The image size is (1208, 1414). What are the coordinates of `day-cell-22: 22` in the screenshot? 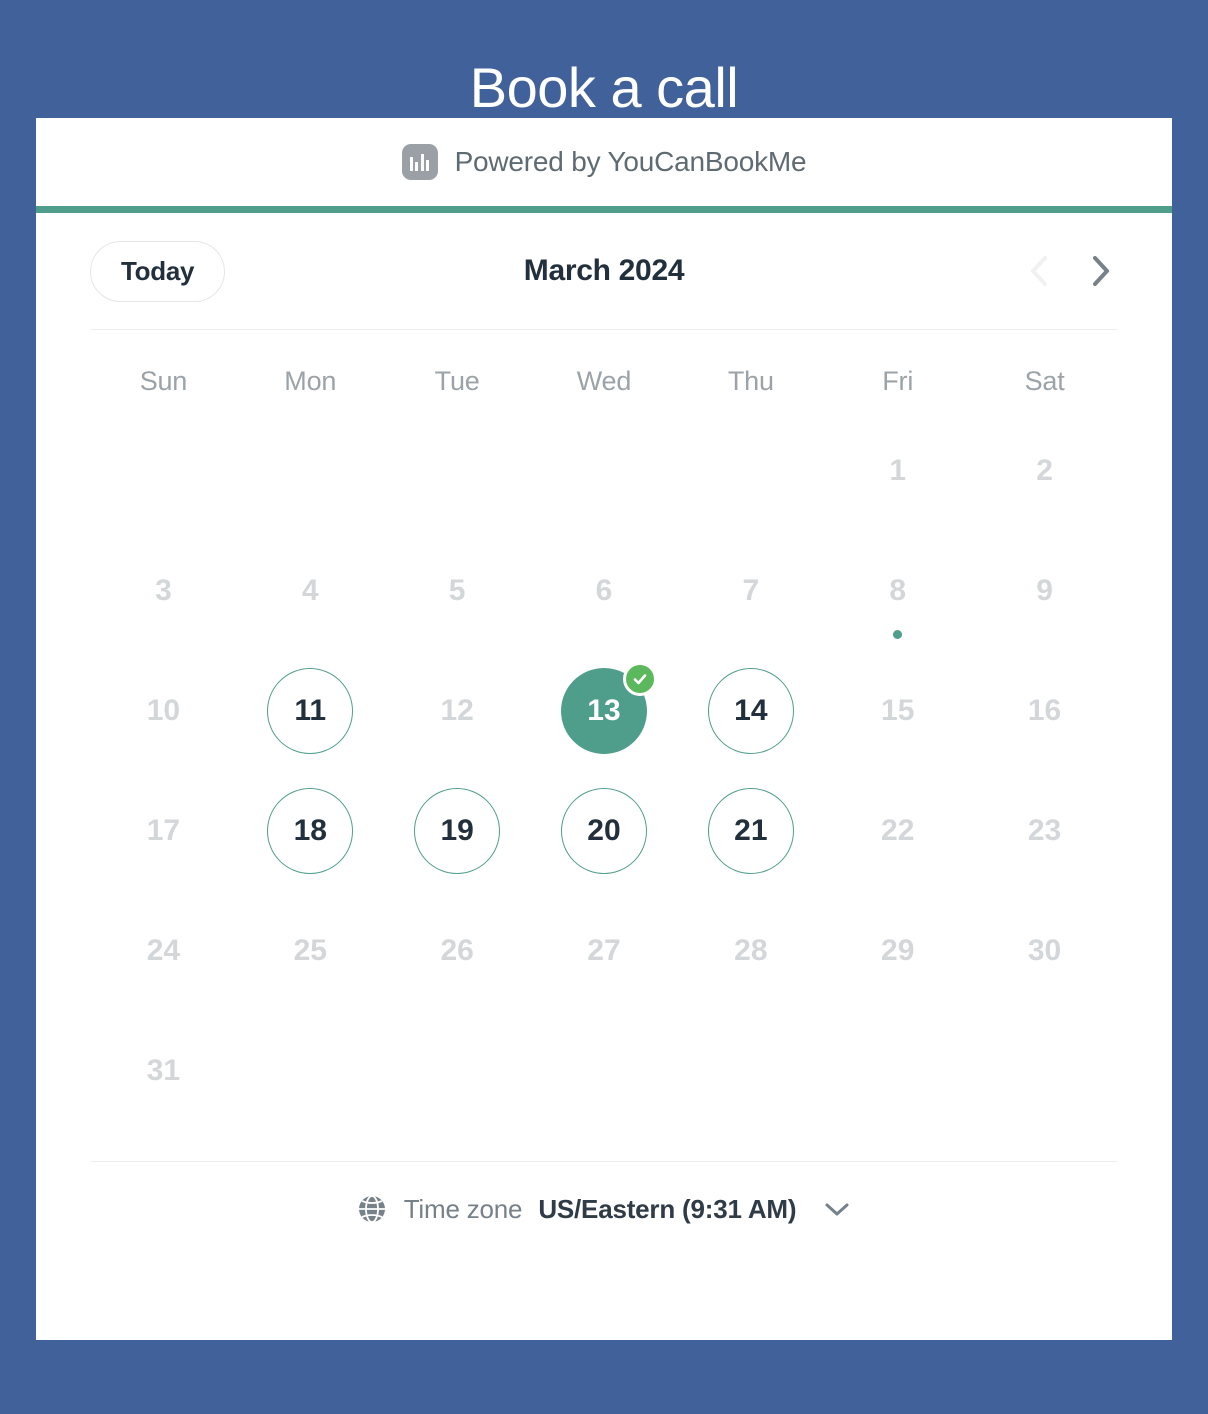 It's located at (897, 831).